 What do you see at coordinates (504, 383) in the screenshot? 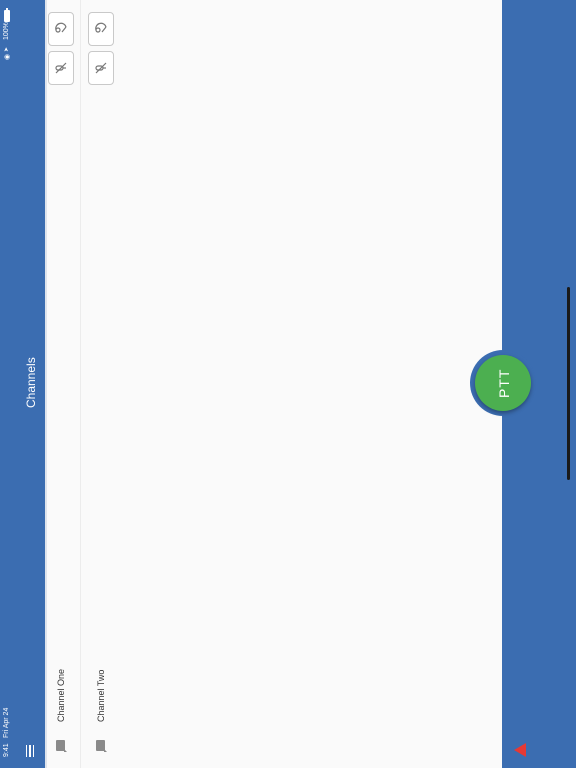
I see `ptt-label: PTT` at bounding box center [504, 383].